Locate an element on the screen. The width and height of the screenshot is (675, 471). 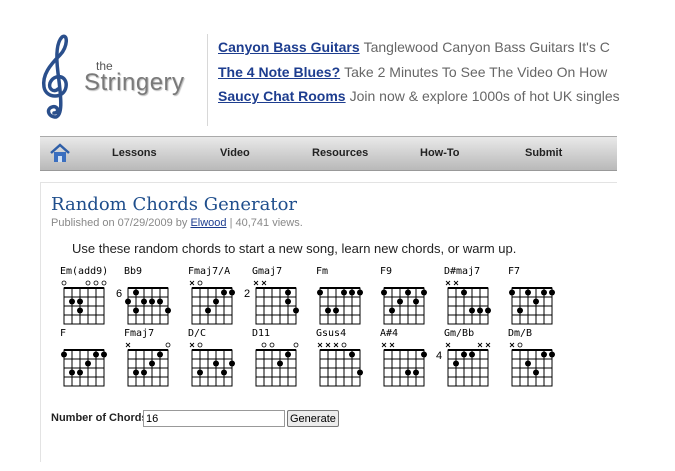
generate-button: Generate is located at coordinates (313, 418).